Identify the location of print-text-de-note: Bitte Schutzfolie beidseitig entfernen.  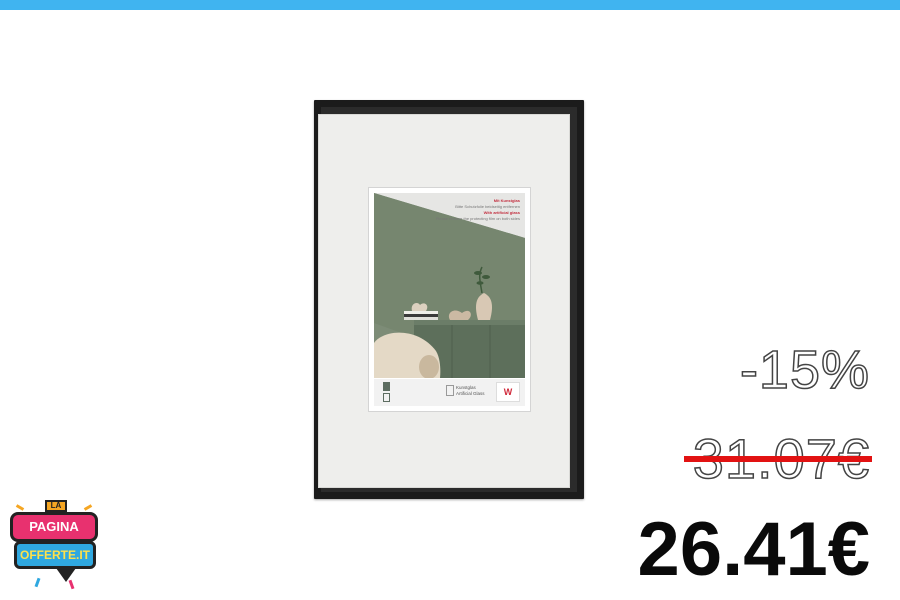
(487, 206).